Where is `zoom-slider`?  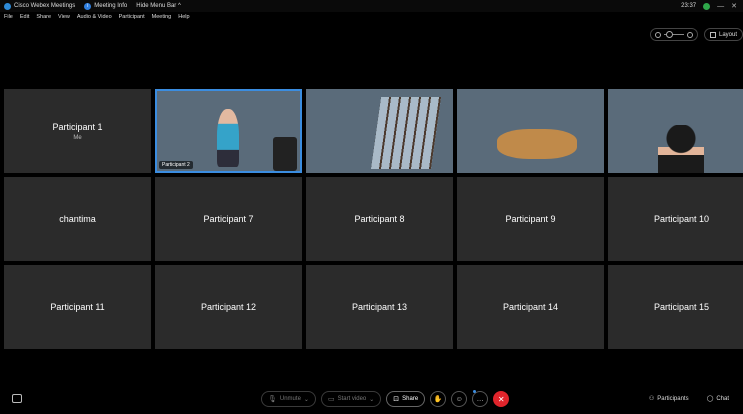 zoom-slider is located at coordinates (673, 34).